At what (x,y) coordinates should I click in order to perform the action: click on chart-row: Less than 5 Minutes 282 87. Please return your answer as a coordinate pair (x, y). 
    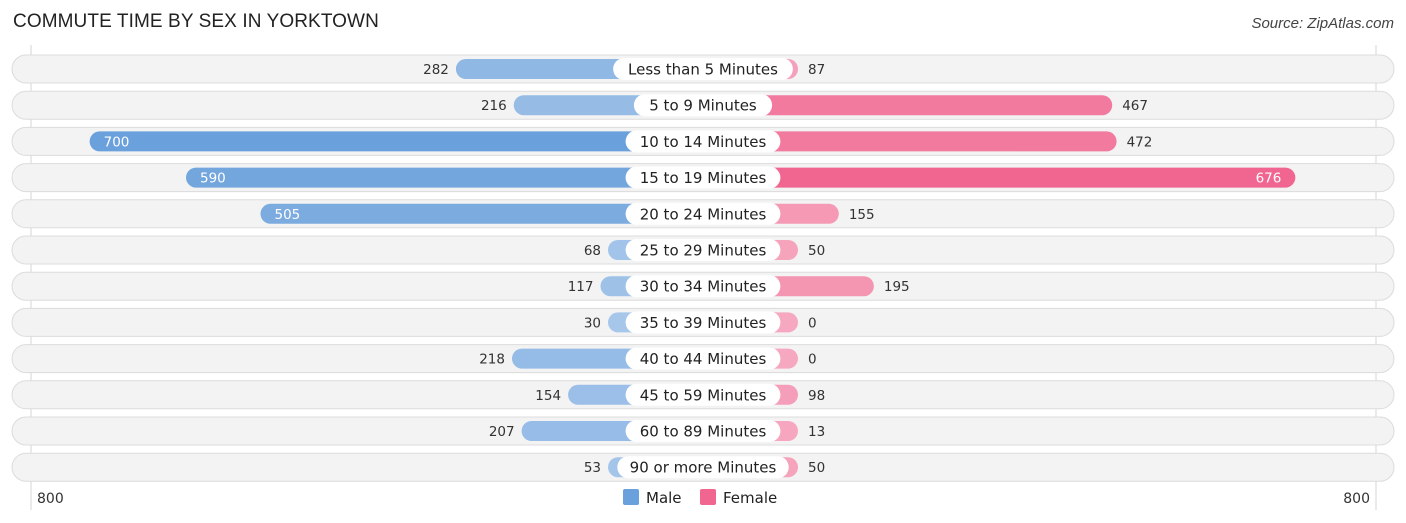
    Looking at the image, I should click on (703, 69).